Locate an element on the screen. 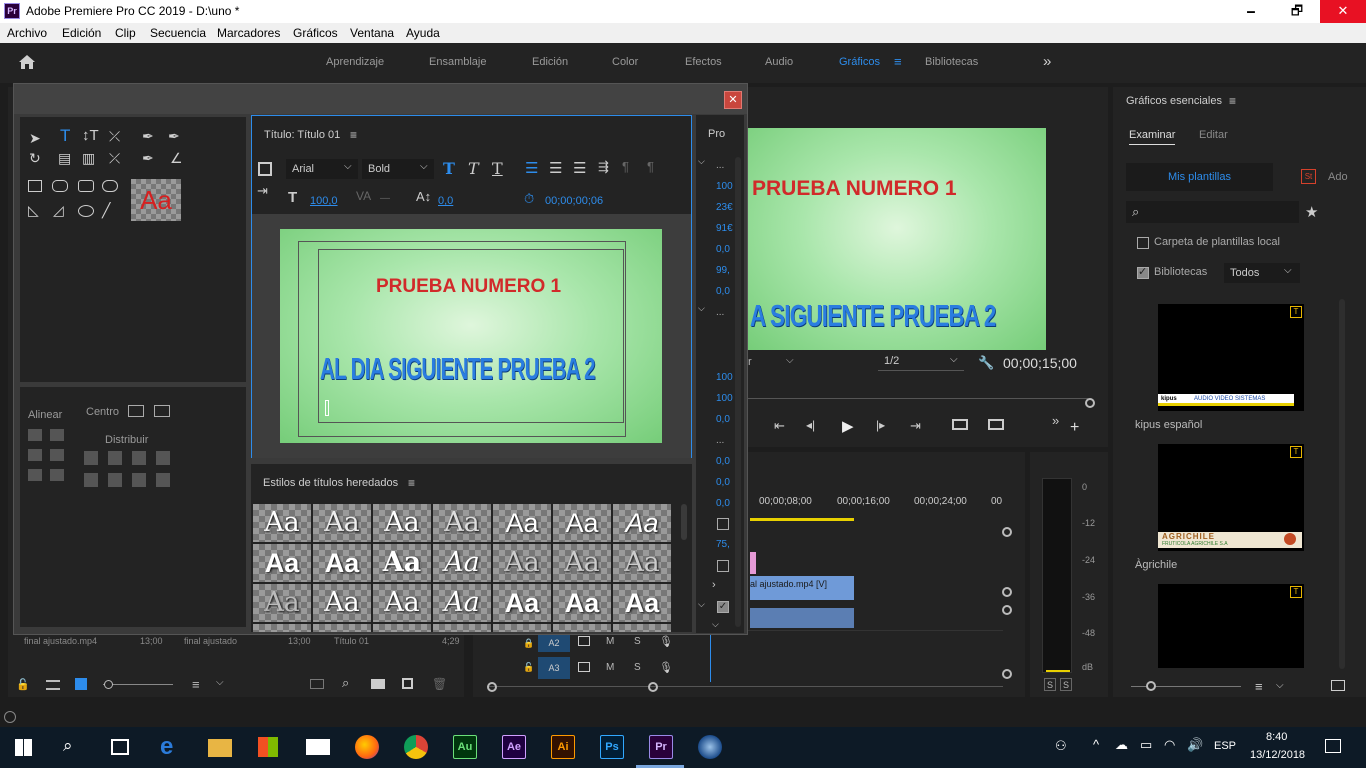 The image size is (1366, 768). zoom-slider-handle is located at coordinates (108, 684).